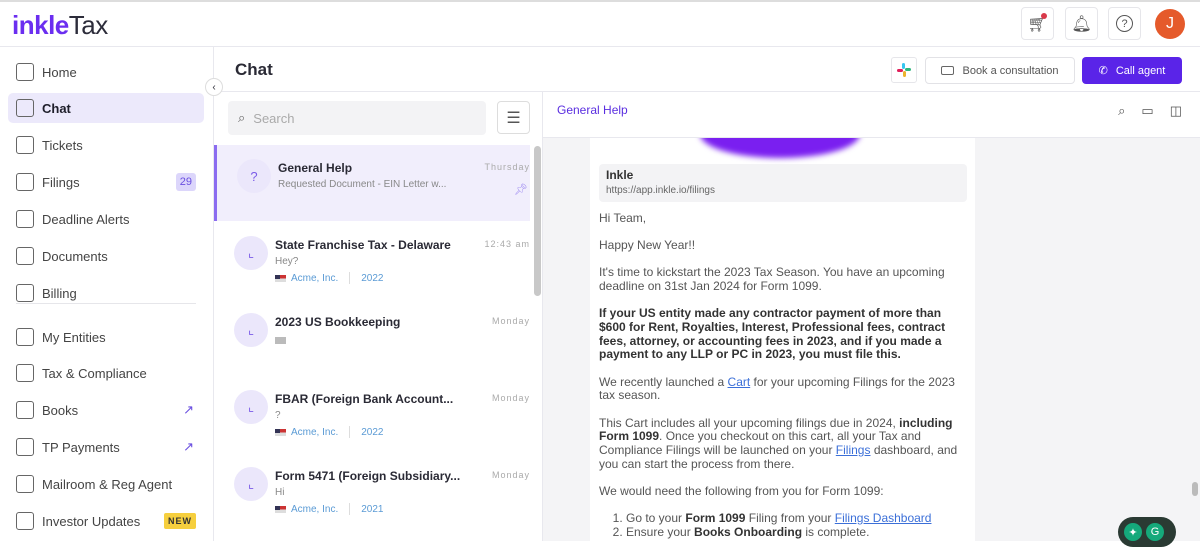 The height and width of the screenshot is (547, 1200). What do you see at coordinates (214, 87) in the screenshot?
I see `collapse-sidebar-button: ‹` at bounding box center [214, 87].